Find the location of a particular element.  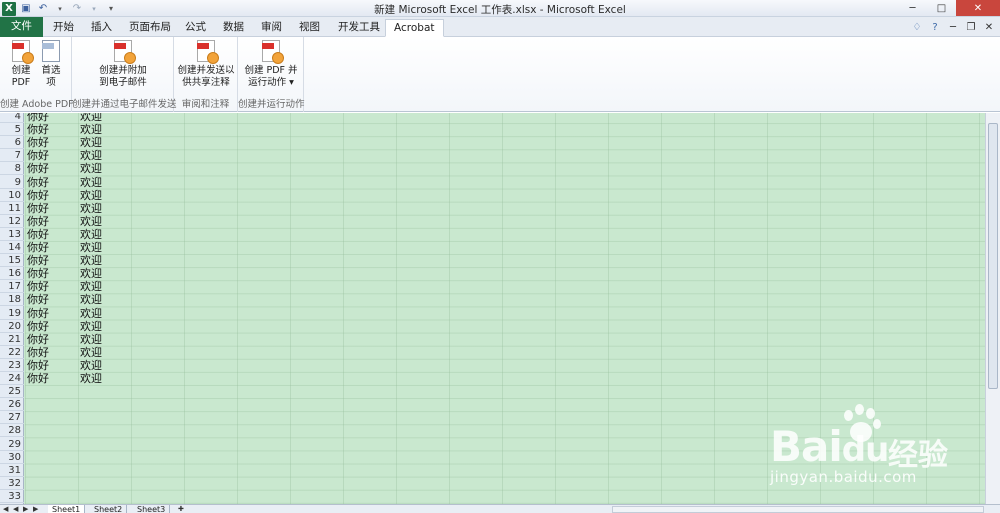

maximize-icon: □ is located at coordinates (941, 8).